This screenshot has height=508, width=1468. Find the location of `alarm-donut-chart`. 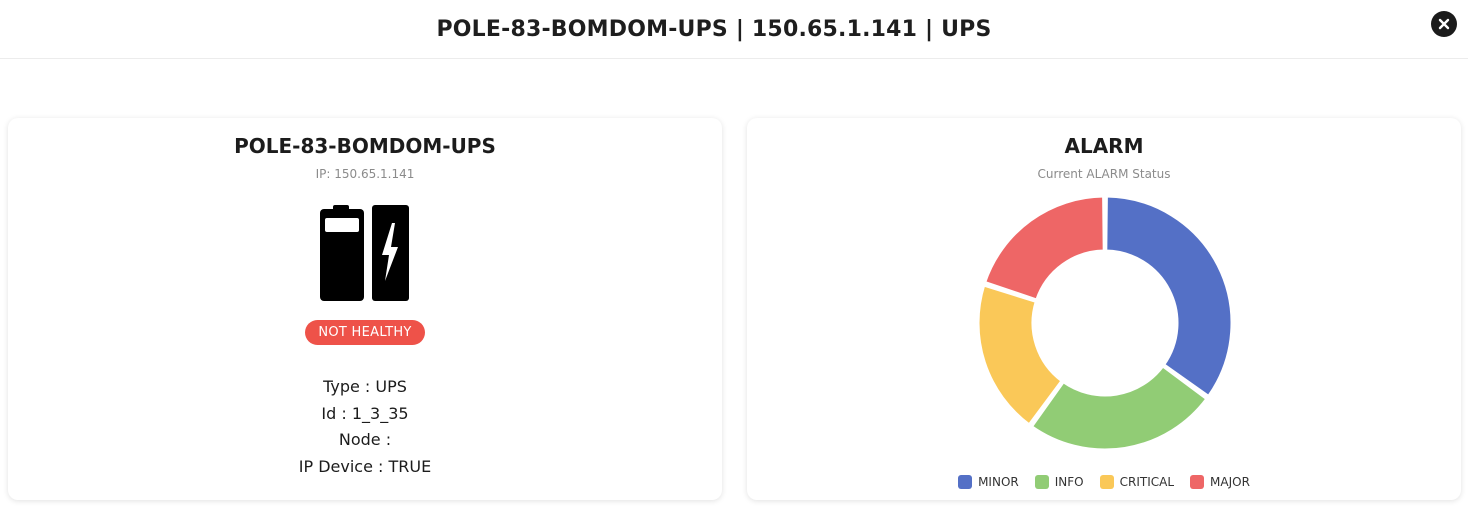

alarm-donut-chart is located at coordinates (1105, 323).